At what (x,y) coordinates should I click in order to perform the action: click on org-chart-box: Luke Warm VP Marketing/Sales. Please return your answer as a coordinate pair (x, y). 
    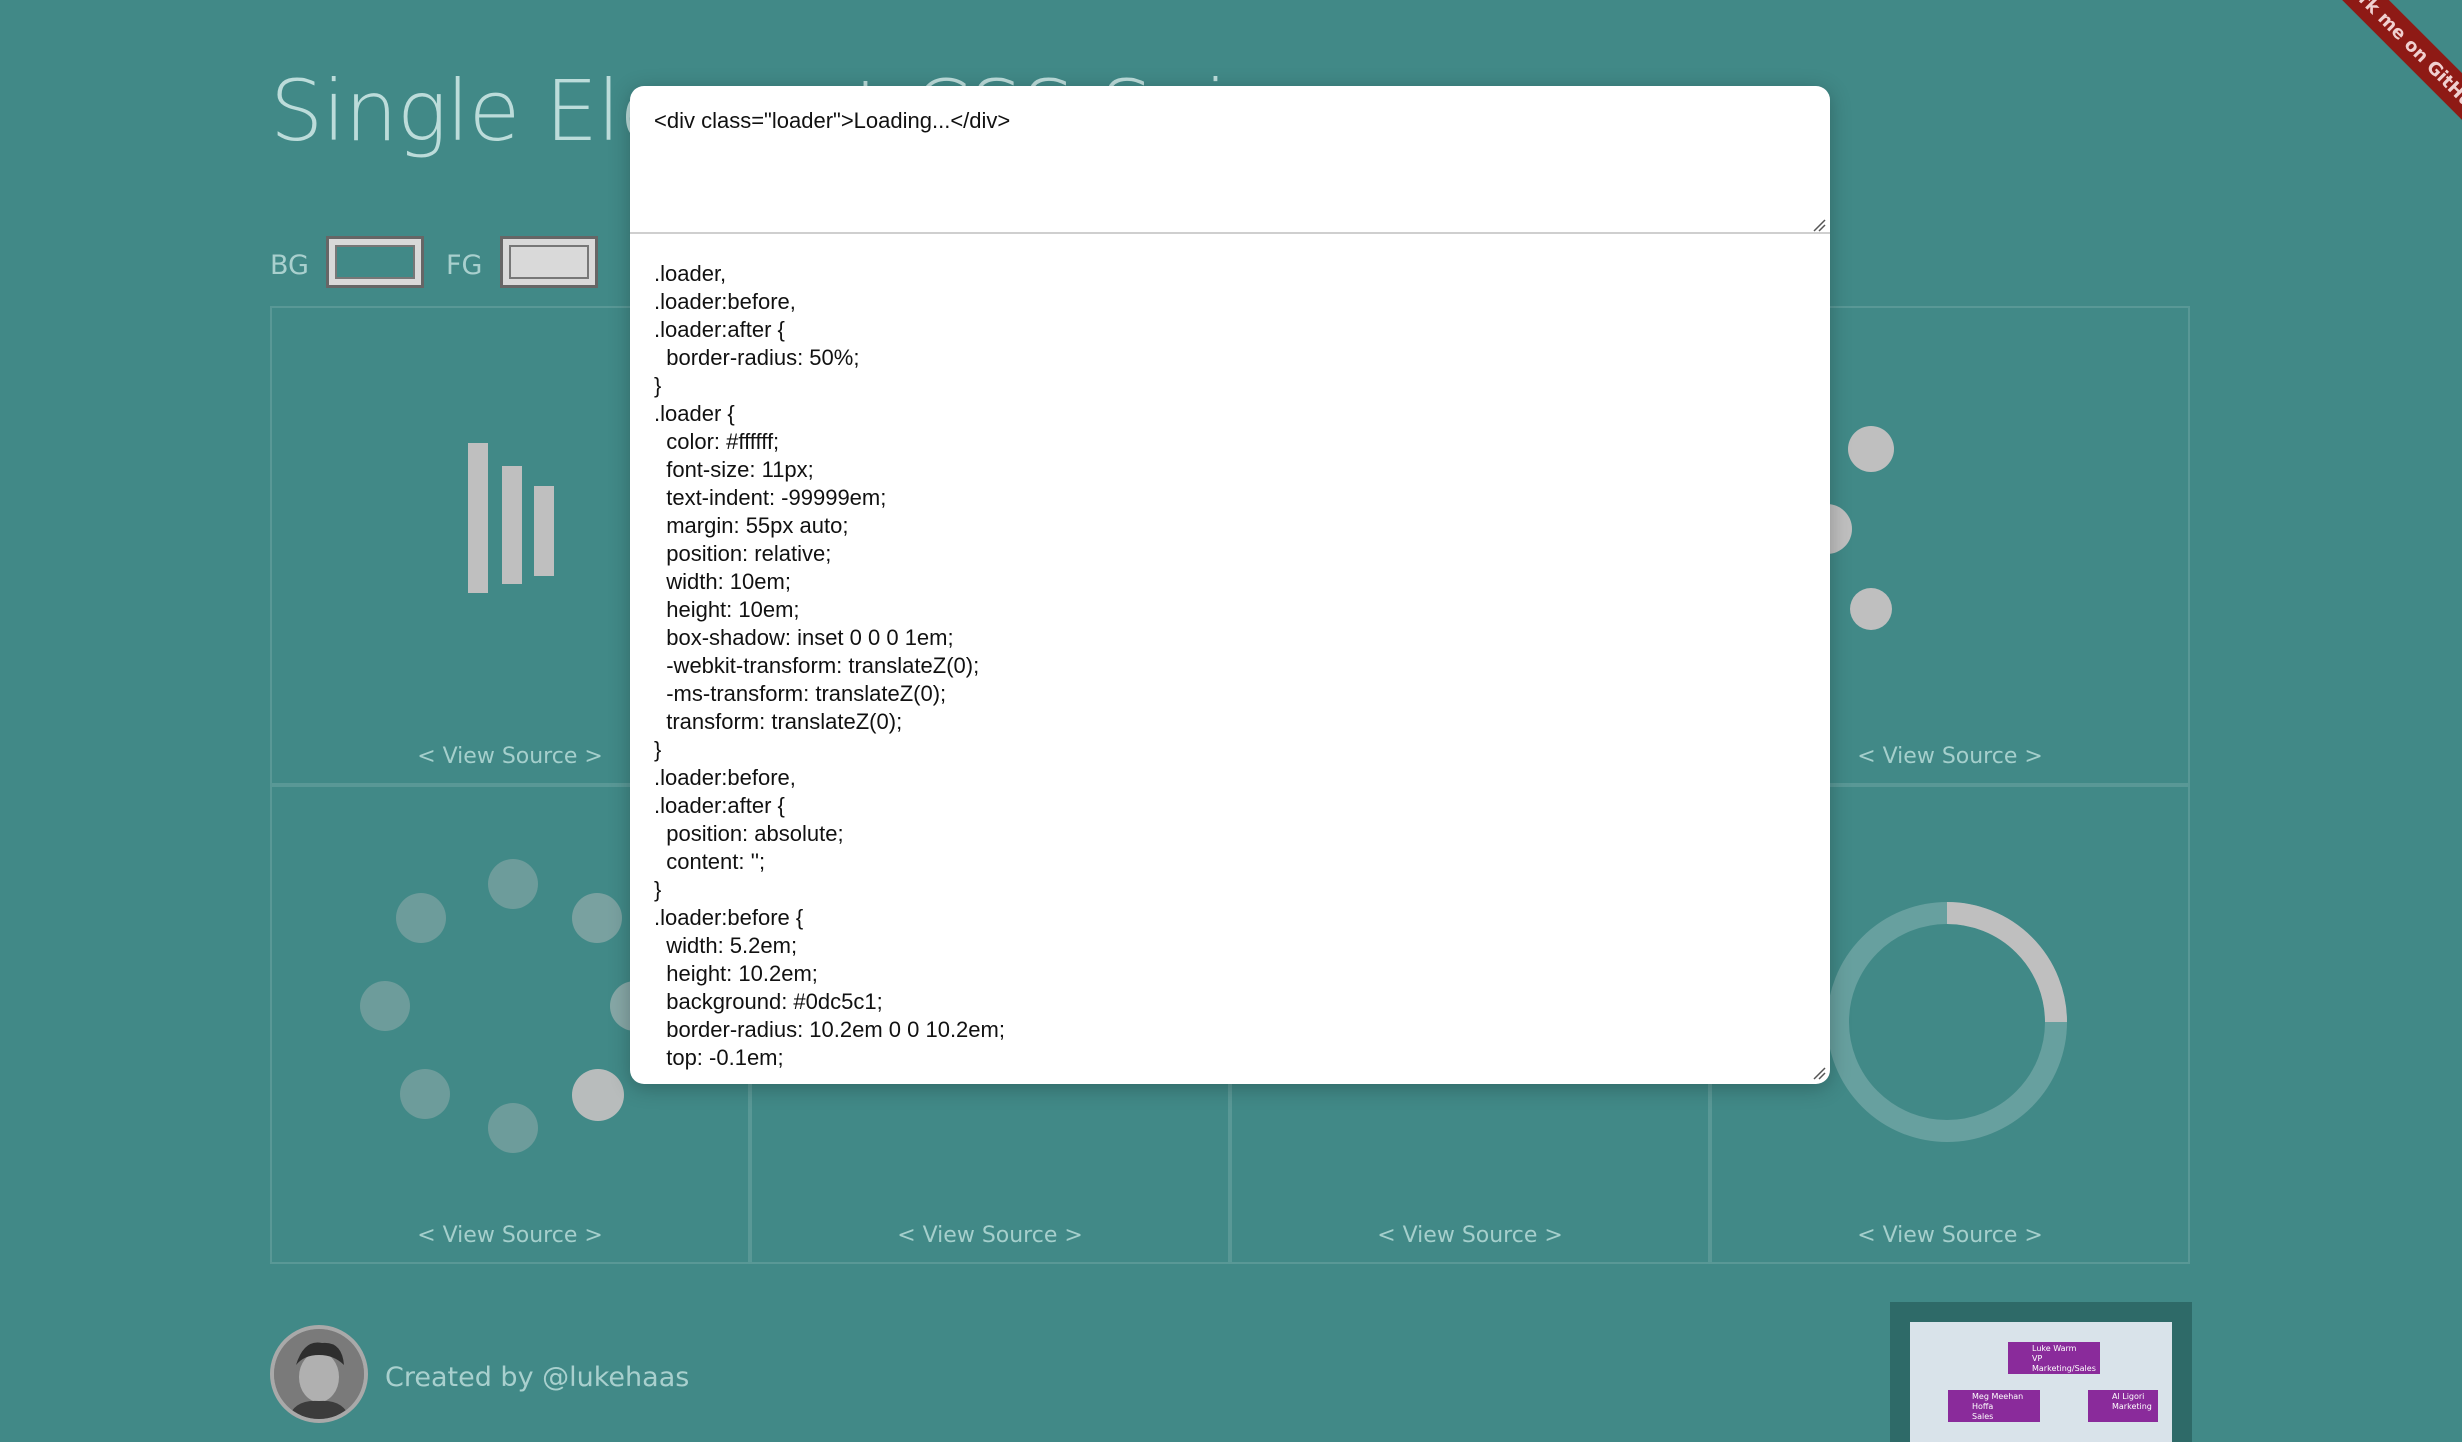
    Looking at the image, I should click on (2054, 1358).